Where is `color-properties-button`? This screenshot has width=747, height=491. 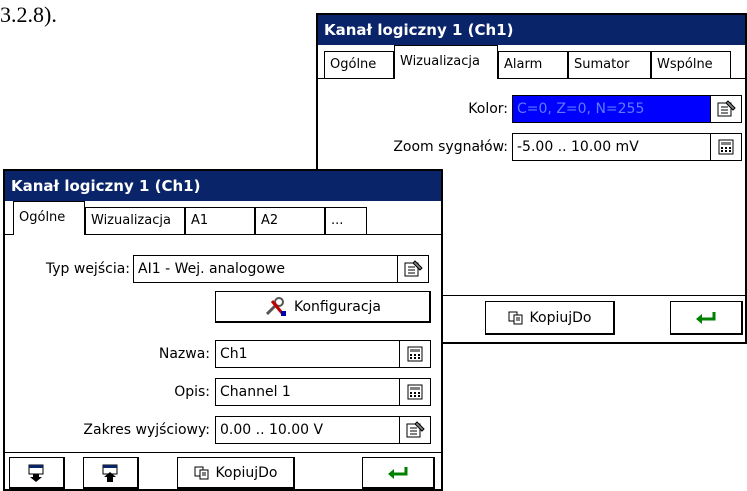 color-properties-button is located at coordinates (725, 109).